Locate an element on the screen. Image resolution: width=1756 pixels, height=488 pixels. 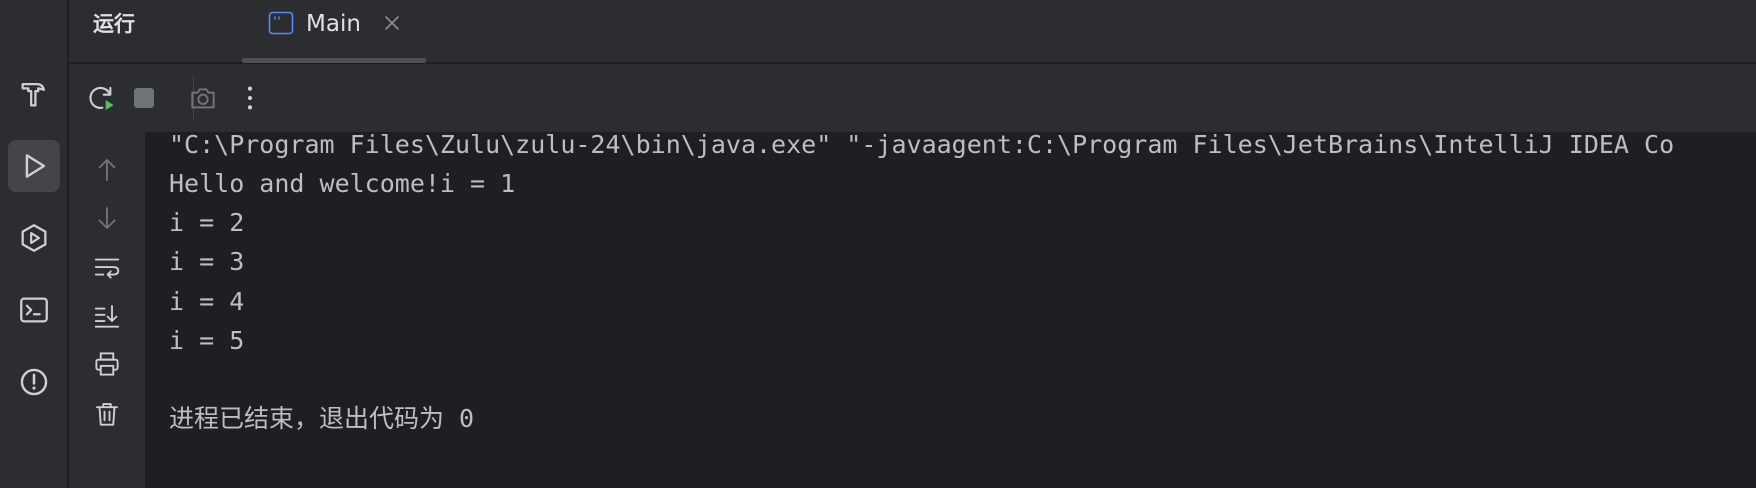
soft-wrap-icon is located at coordinates (107, 268).